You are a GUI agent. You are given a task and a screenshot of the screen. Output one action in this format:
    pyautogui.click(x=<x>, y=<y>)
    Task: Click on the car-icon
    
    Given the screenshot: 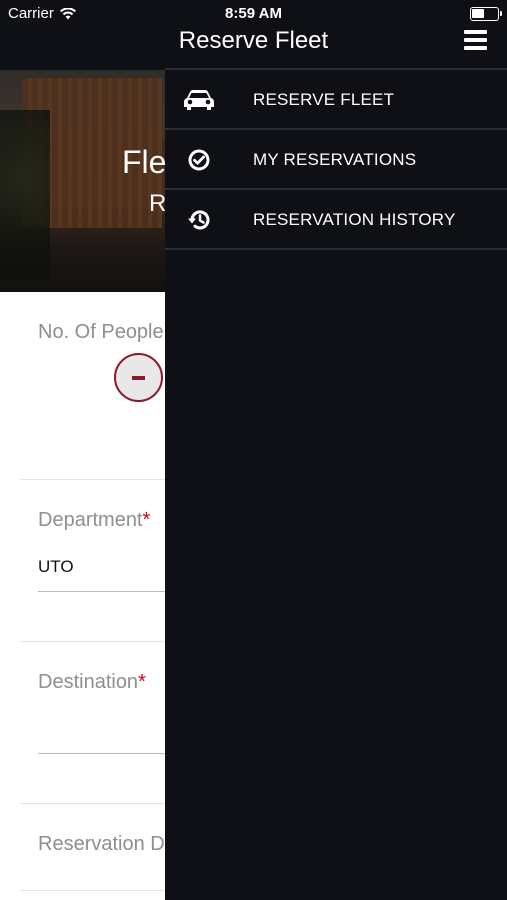 What is the action you would take?
    pyautogui.click(x=199, y=100)
    